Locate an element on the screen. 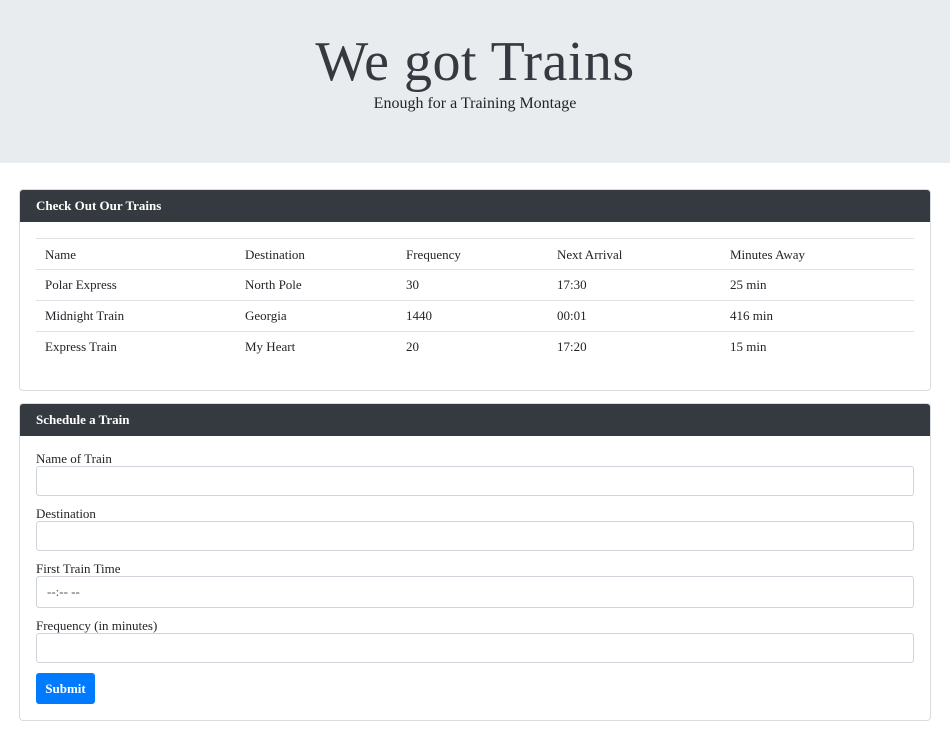 The height and width of the screenshot is (731, 950). column-header-destination: Destination is located at coordinates (316, 254).